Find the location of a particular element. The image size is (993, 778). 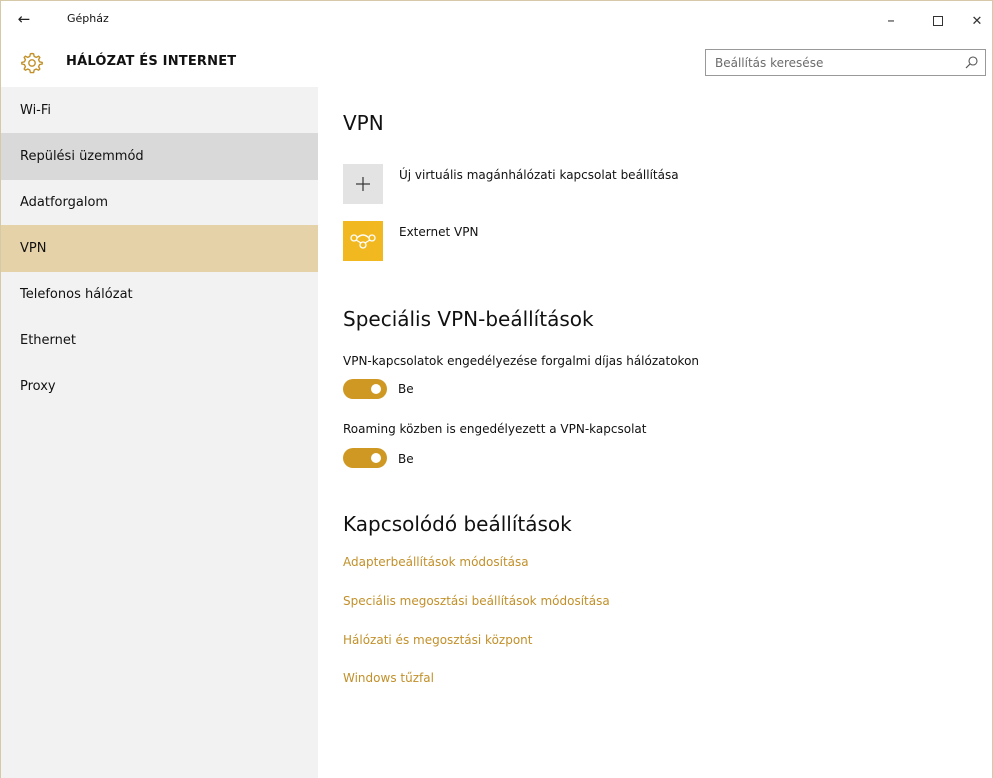

back-button: ← is located at coordinates (24, 20).